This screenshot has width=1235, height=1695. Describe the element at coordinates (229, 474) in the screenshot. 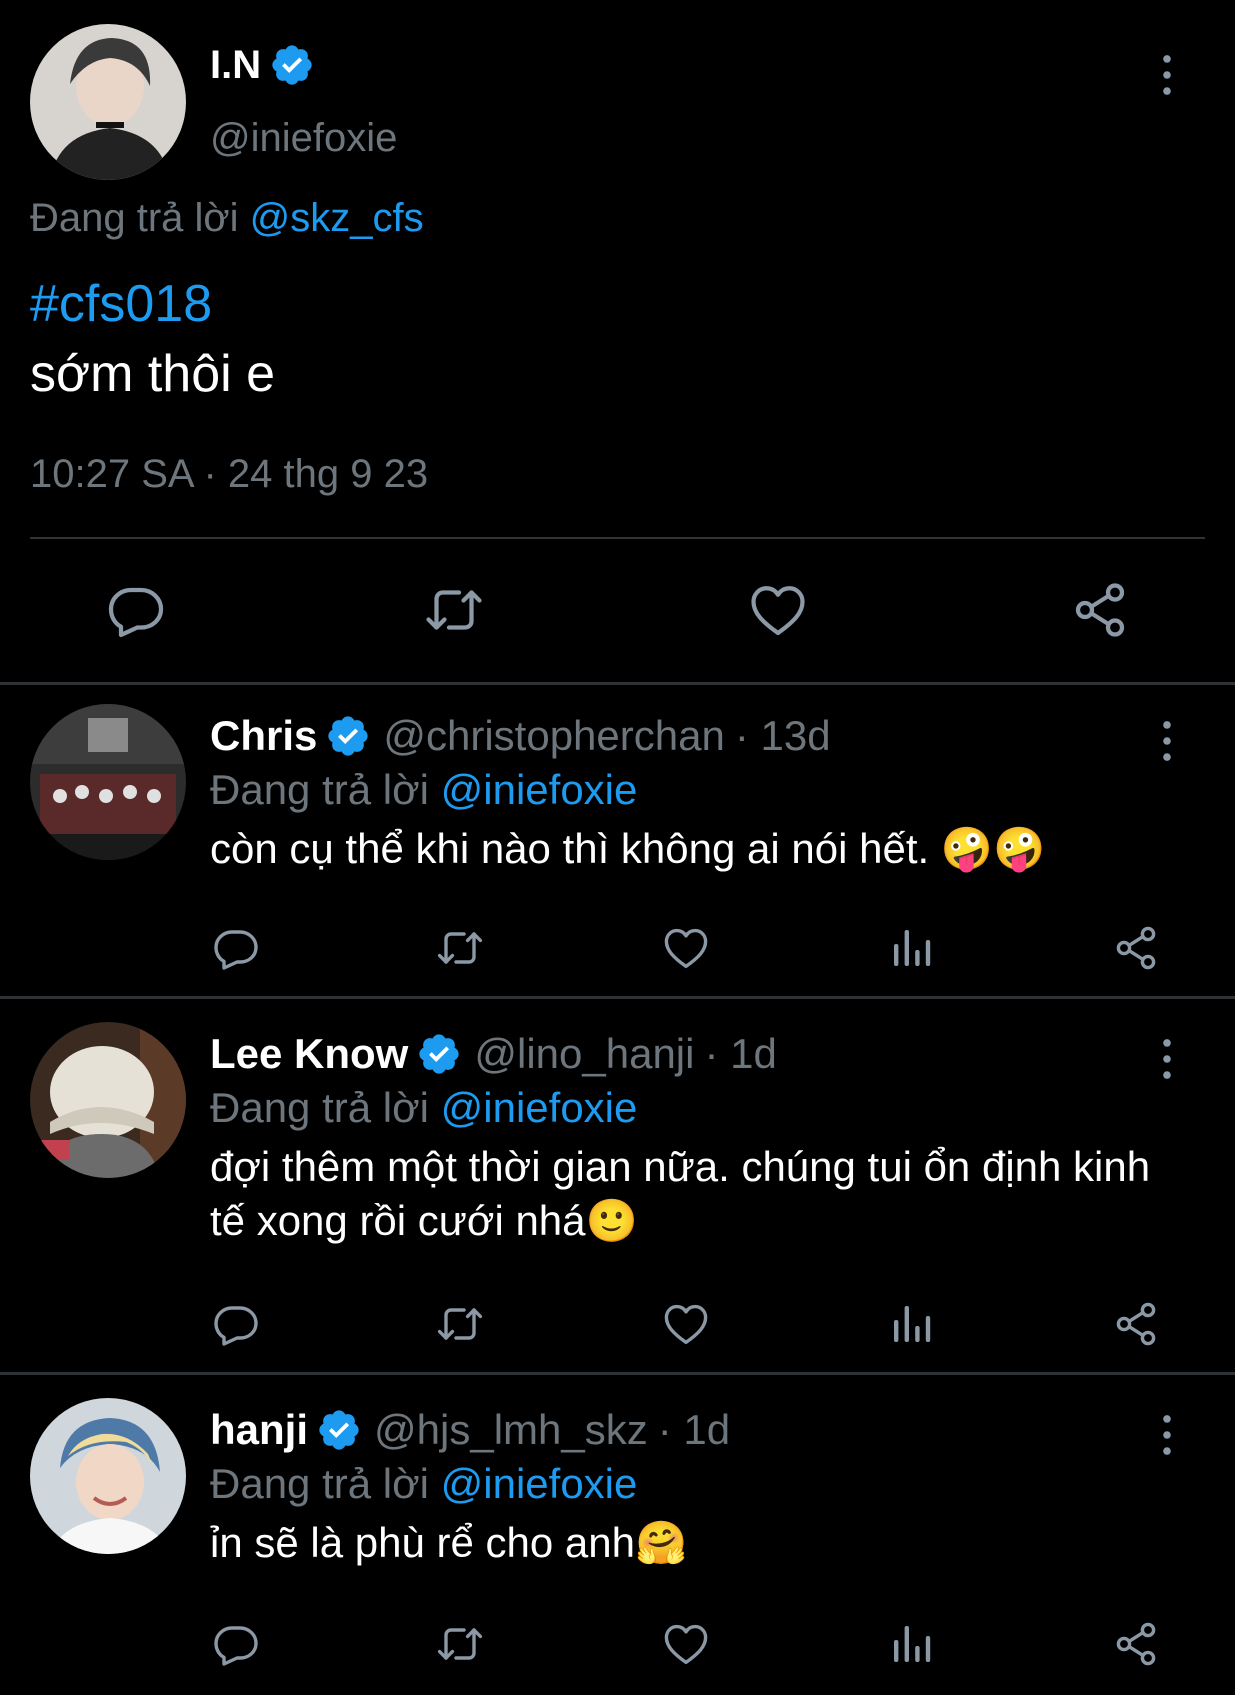

I see `timestamp: 10:27 SA · 24 thg 9 23` at that location.